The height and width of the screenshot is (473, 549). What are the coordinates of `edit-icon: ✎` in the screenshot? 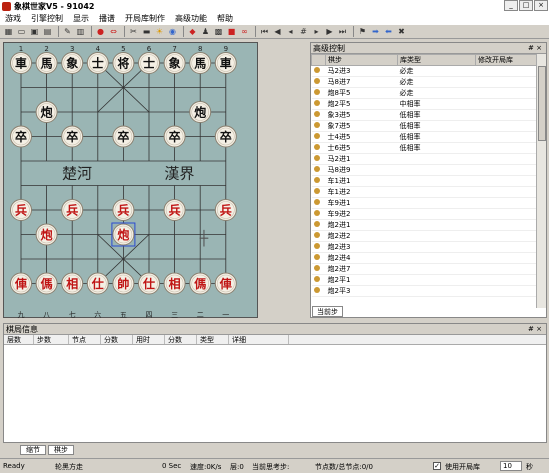 It's located at (67, 31).